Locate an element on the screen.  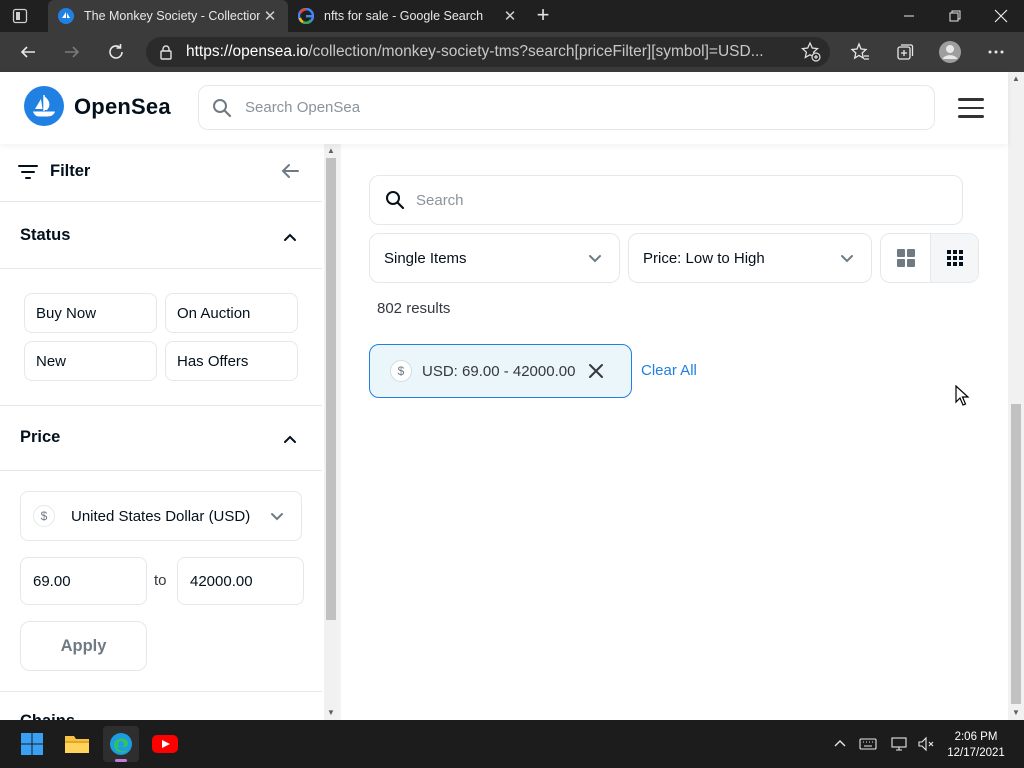
lock-icon is located at coordinates (166, 52).